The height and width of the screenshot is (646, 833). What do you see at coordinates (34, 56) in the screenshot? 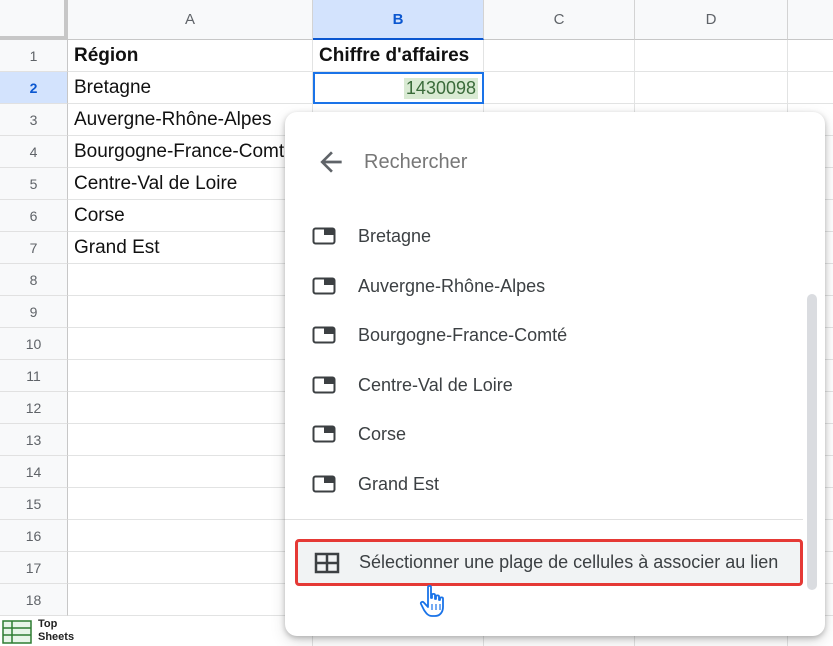
I see `row-header-1: 1` at bounding box center [34, 56].